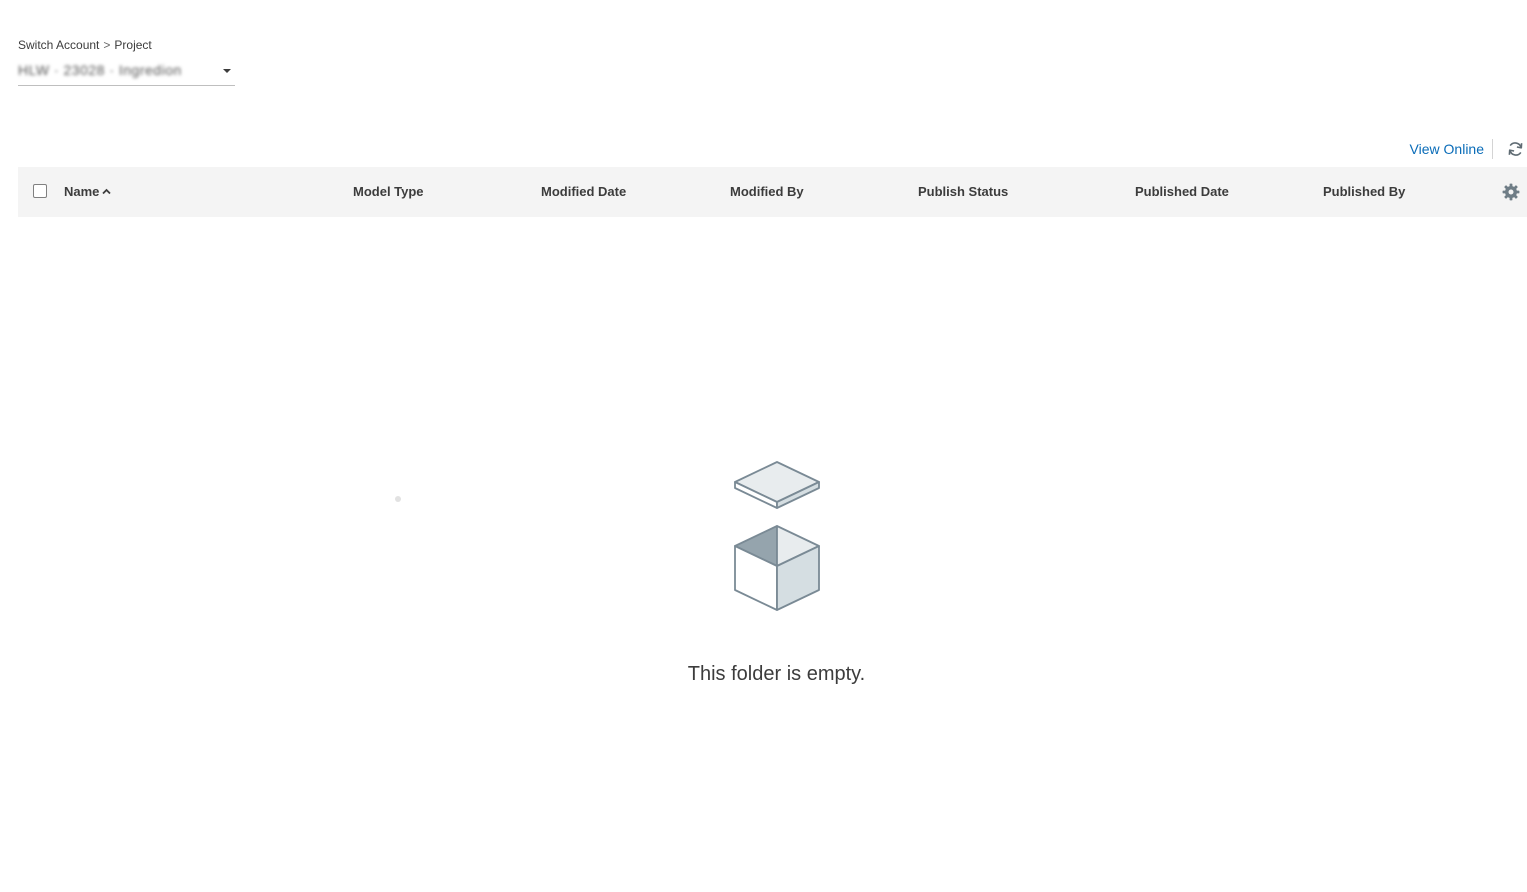  Describe the element at coordinates (767, 192) in the screenshot. I see `column-header-modified-by: Modified By` at that location.